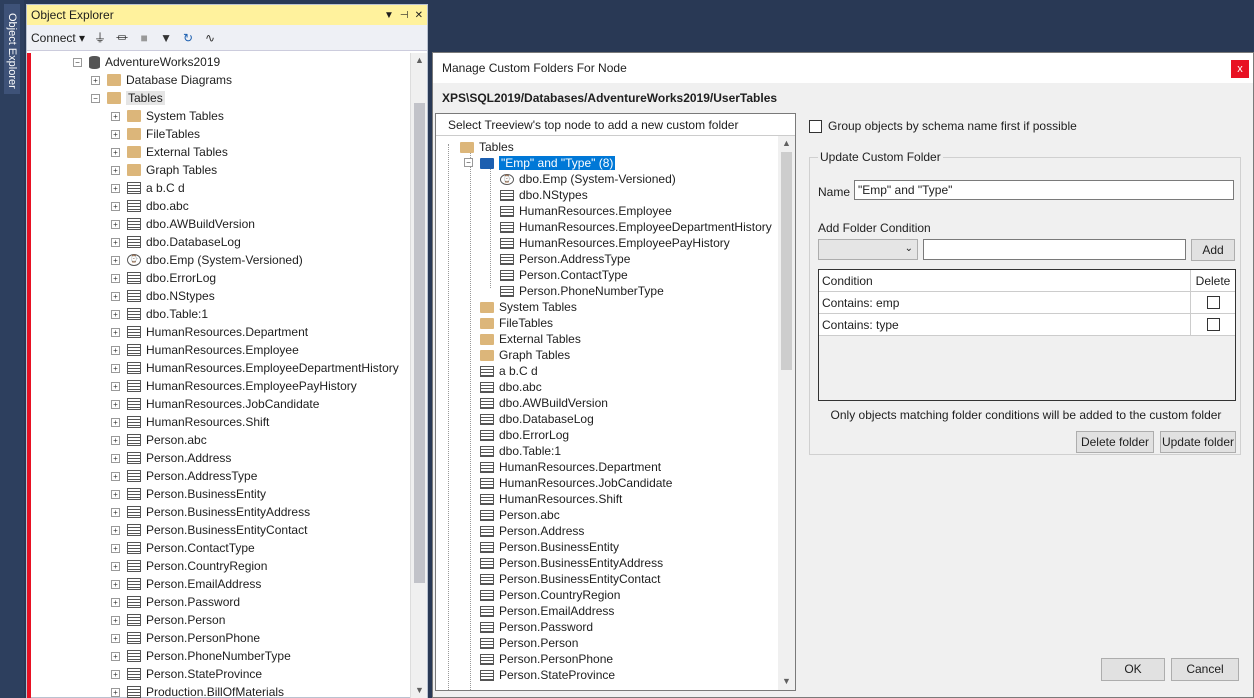 The width and height of the screenshot is (1254, 698). I want to click on tree-item: HumanResources.Department, so click(570, 467).